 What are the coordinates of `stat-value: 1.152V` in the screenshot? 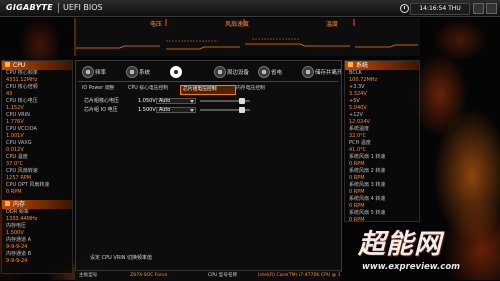 It's located at (15, 108).